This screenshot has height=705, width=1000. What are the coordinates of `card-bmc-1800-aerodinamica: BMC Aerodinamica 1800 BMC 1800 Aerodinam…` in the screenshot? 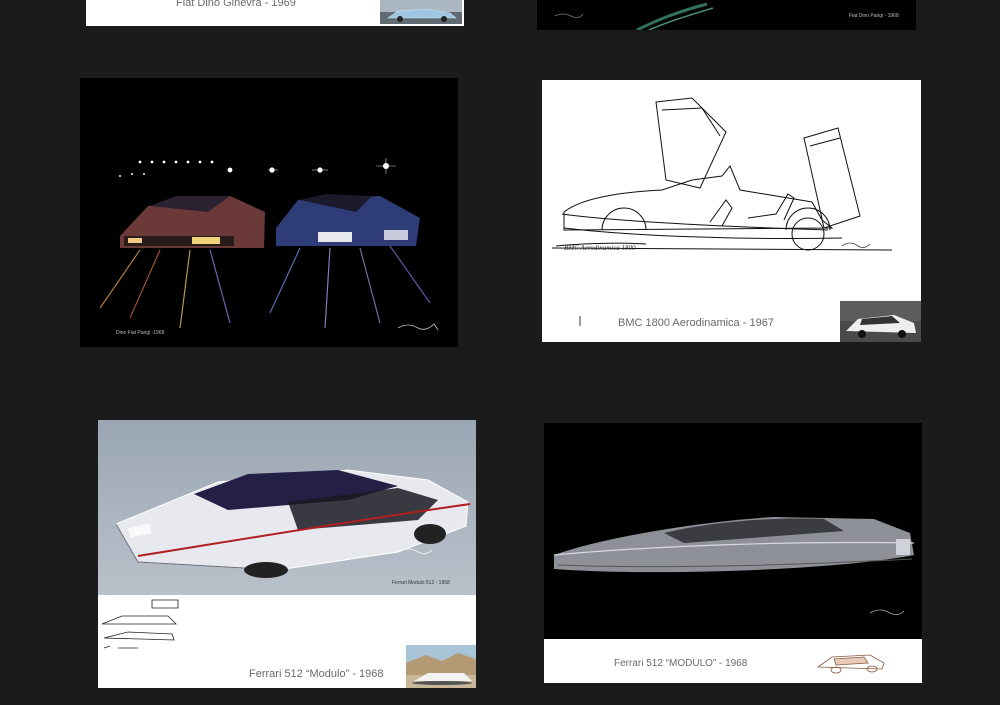 It's located at (731, 211).